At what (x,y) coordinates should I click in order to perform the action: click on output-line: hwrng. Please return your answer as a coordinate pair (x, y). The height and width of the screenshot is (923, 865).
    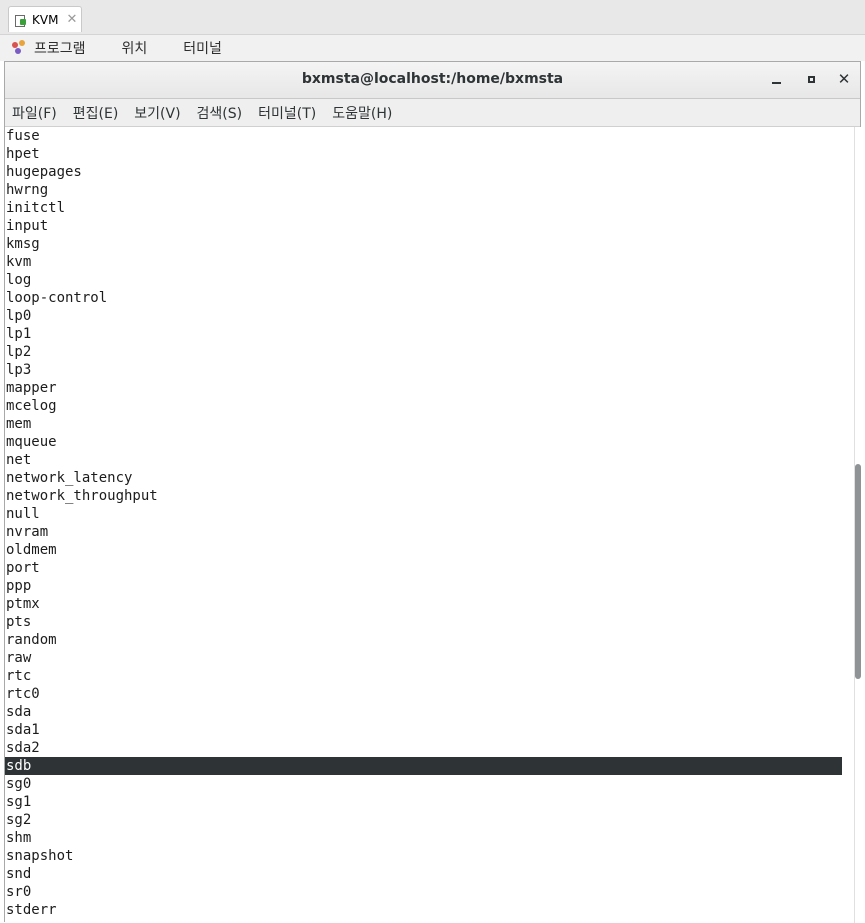
    Looking at the image, I should click on (27, 190).